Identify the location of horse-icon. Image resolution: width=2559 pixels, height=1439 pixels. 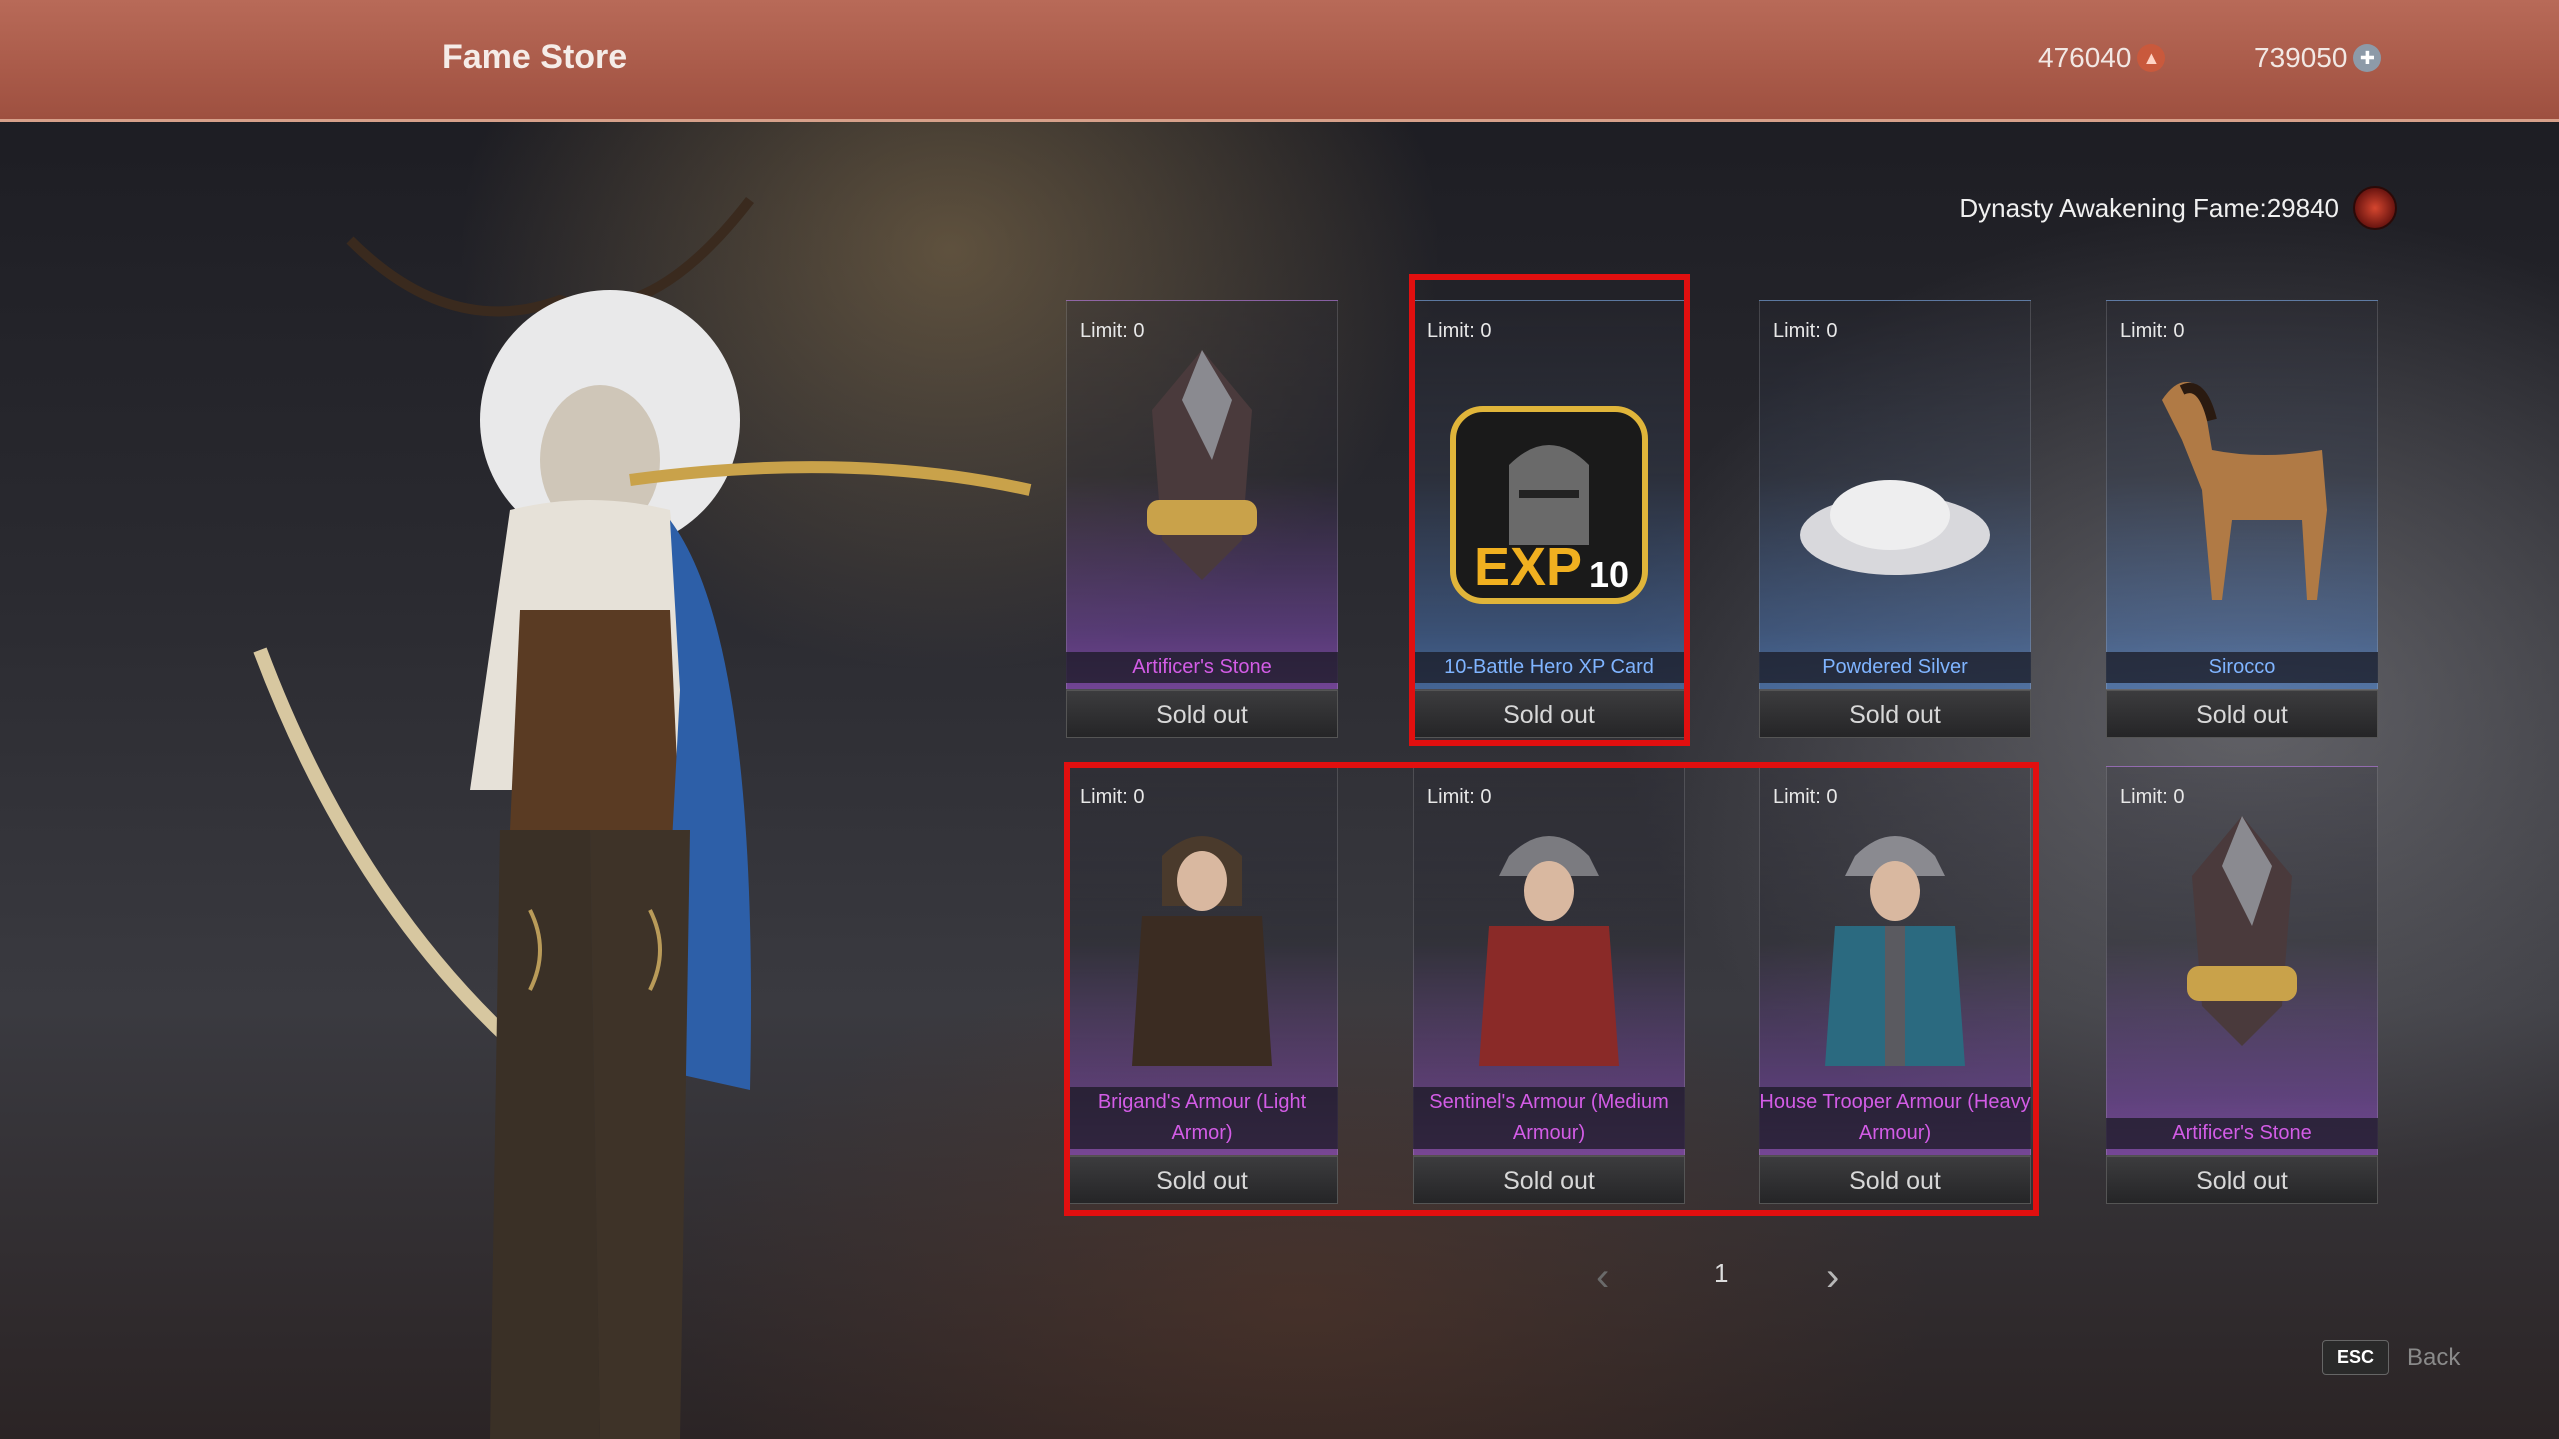
(2244, 491).